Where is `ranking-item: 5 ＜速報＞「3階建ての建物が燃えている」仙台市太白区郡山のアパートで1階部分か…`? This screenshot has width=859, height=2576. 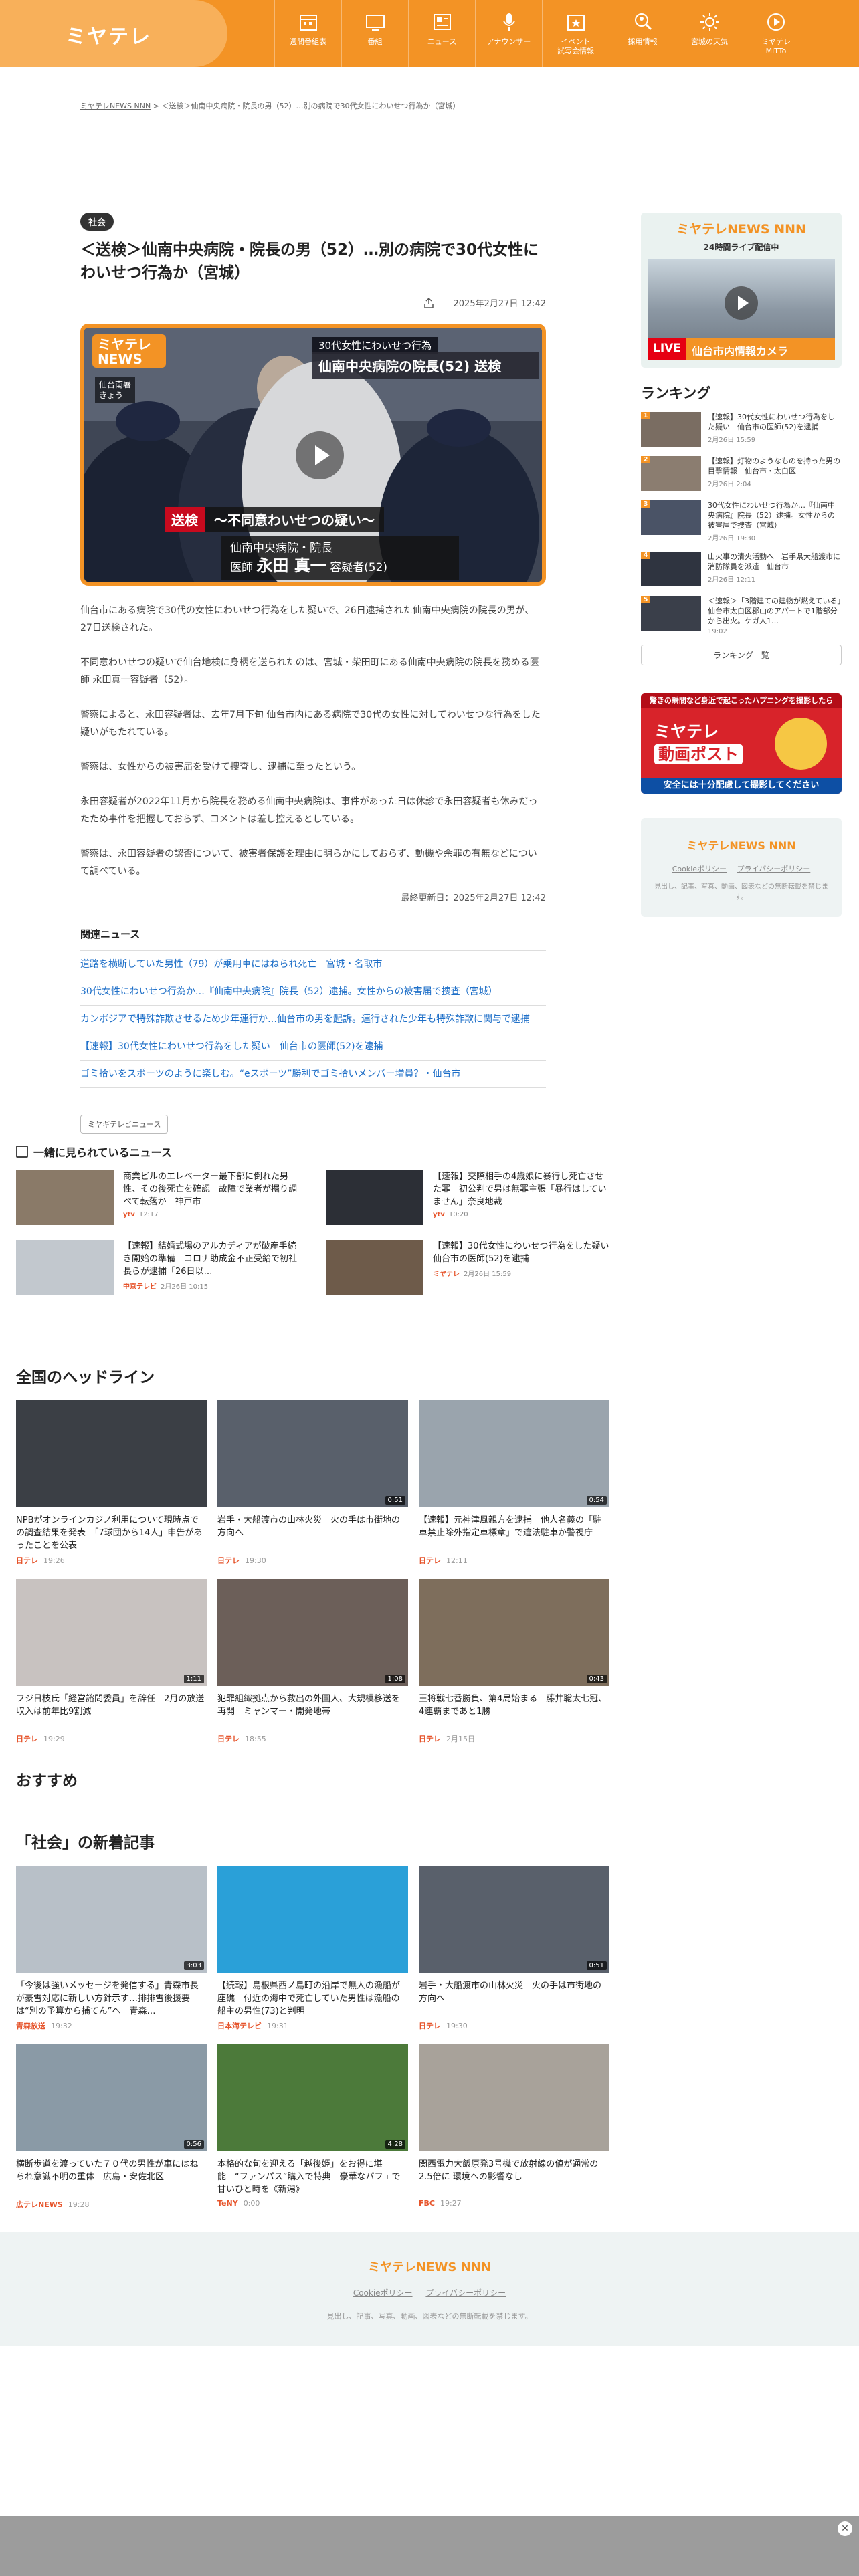 ranking-item: 5 ＜速報＞「3階建ての建物が燃えている」仙台市太白区郡山のアパートで1階部分か… is located at coordinates (742, 615).